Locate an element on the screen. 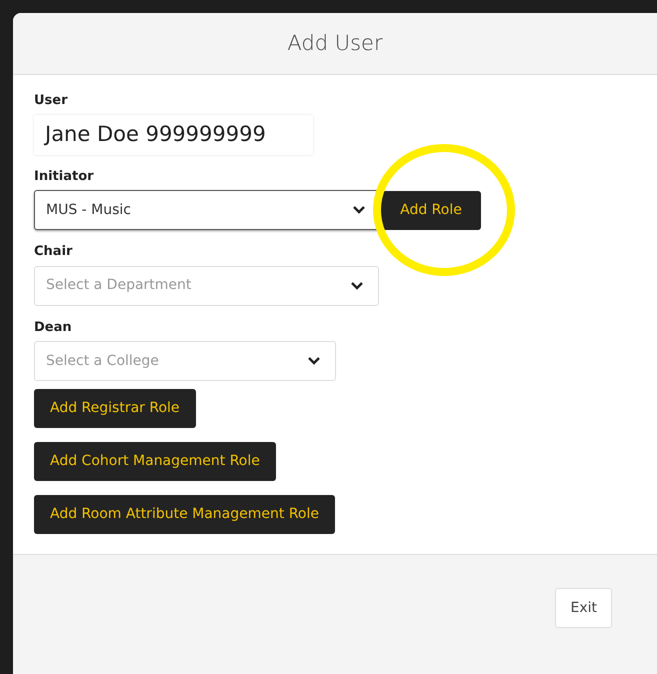 The image size is (657, 674). field-label: Dean is located at coordinates (53, 327).